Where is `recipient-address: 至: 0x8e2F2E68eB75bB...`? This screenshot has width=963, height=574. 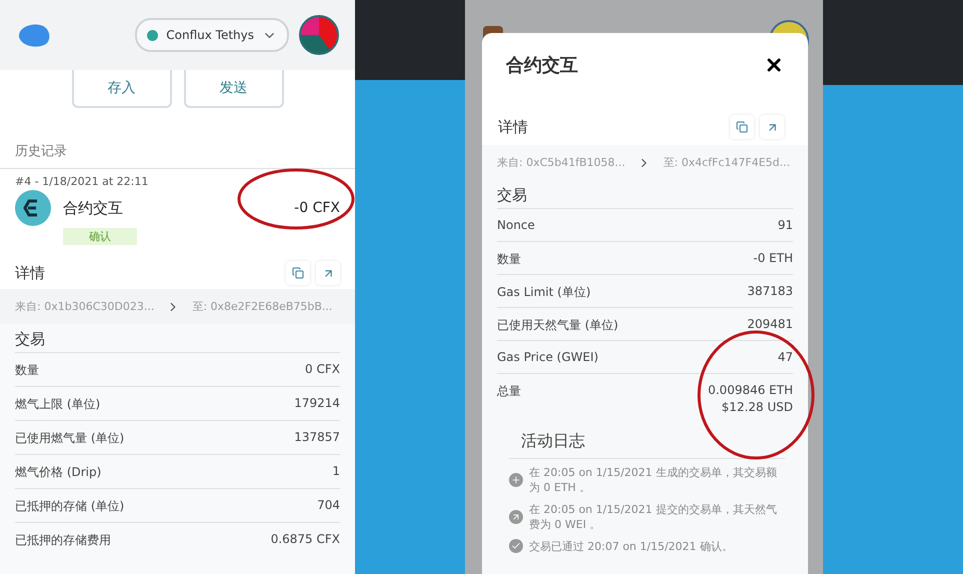 recipient-address: 至: 0x8e2F2E68eB75bB... is located at coordinates (262, 306).